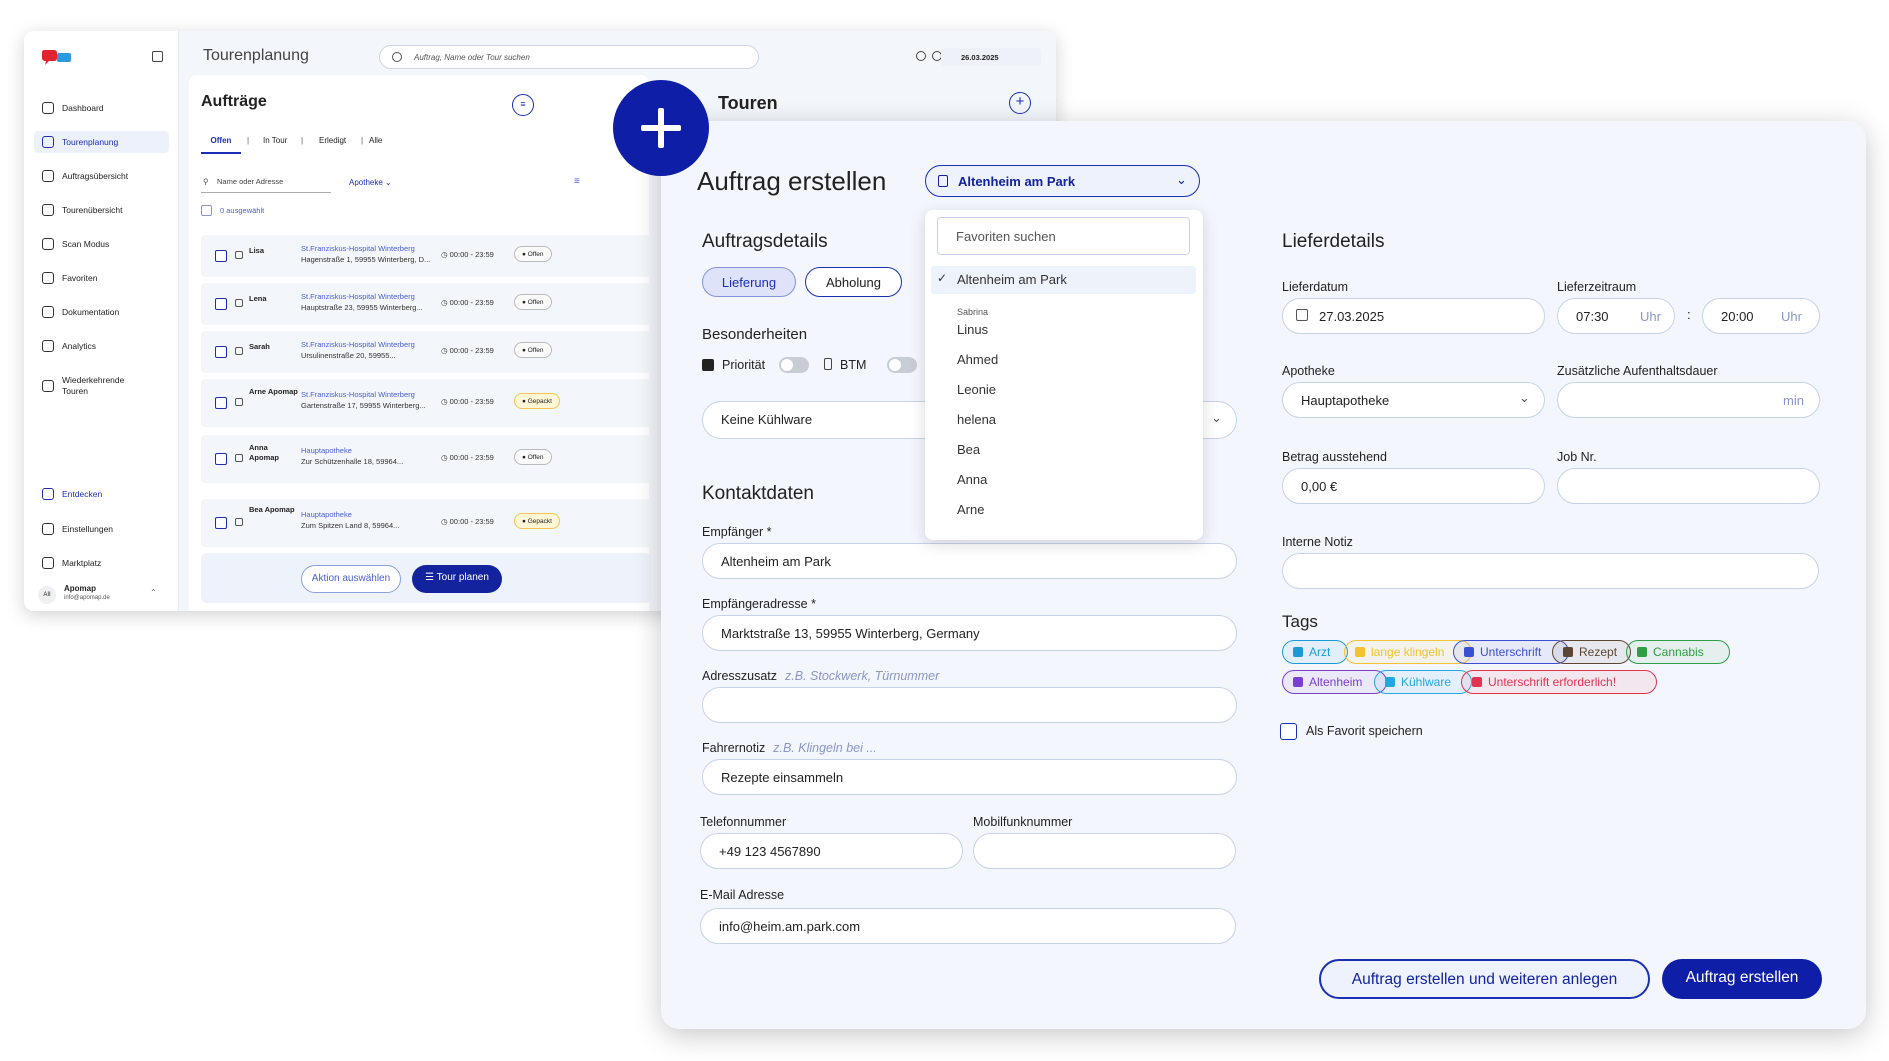 The width and height of the screenshot is (1889, 1061). Describe the element at coordinates (1559, 682) in the screenshot. I see `tag-chip: Unterschrift erforderlich!` at that location.